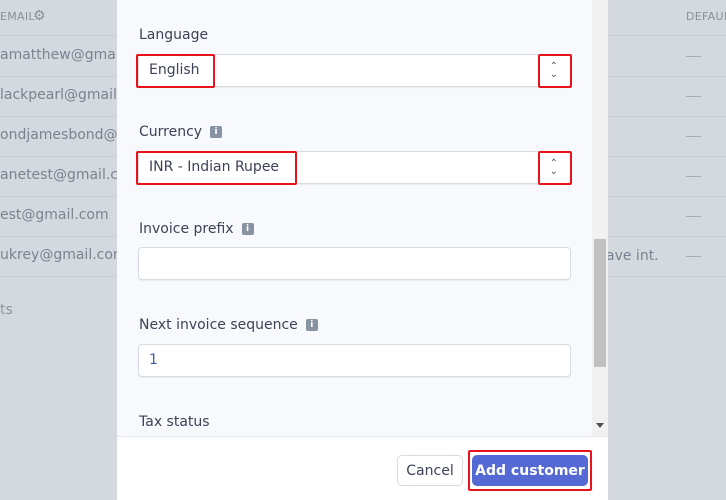  Describe the element at coordinates (600, 425) in the screenshot. I see `scroll-down-arrow-icon` at that location.